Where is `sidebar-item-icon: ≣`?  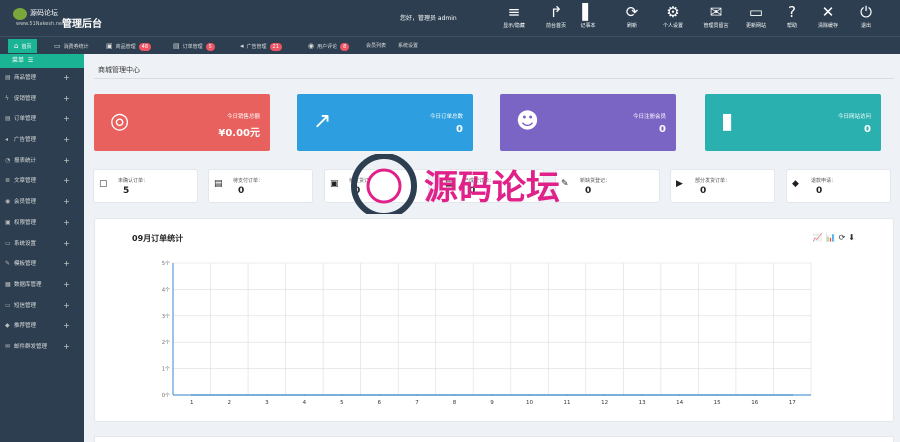 sidebar-item-icon: ≣ is located at coordinates (8, 181).